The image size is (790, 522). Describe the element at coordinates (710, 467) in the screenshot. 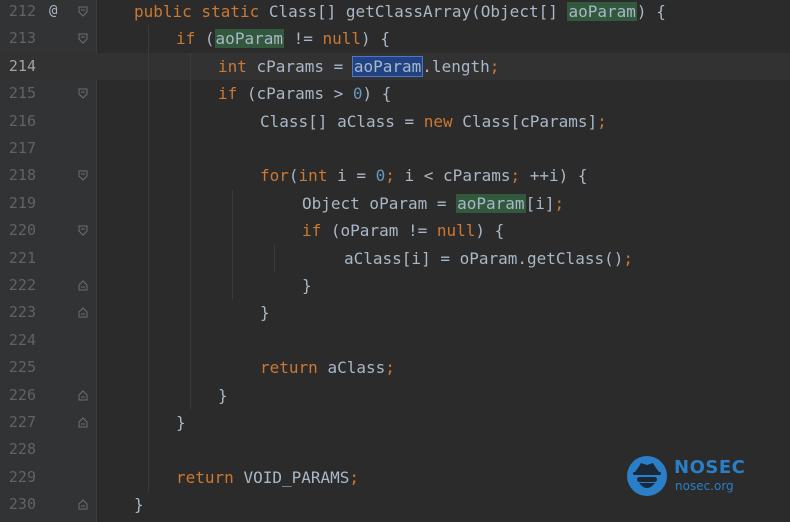

I see `watermark-brand: NOSEC` at that location.